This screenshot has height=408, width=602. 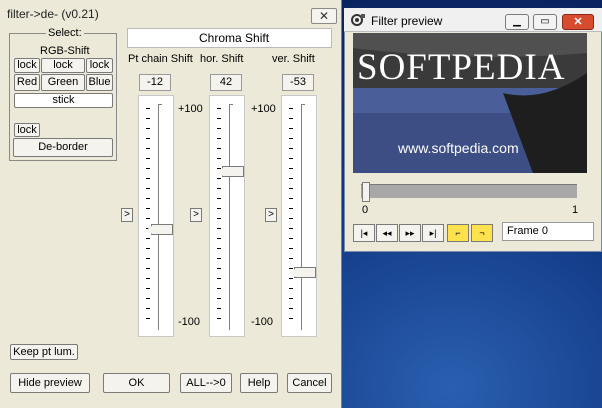 I want to click on pt-chain-thumb, so click(x=159, y=230).